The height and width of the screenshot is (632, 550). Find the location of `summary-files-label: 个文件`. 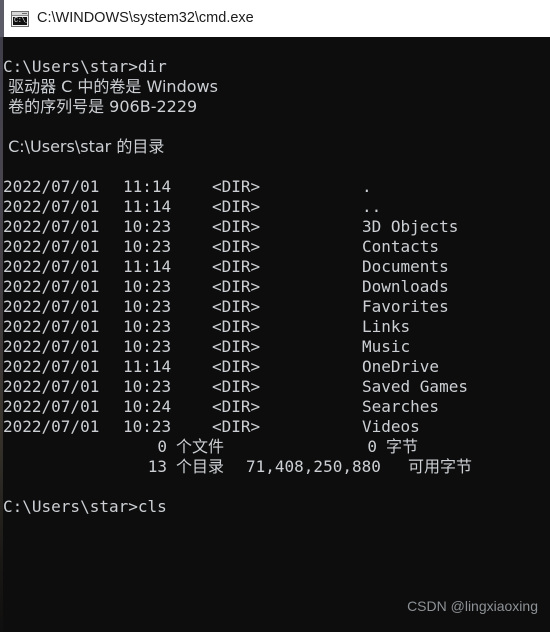

summary-files-label: 个文件 is located at coordinates (200, 446).